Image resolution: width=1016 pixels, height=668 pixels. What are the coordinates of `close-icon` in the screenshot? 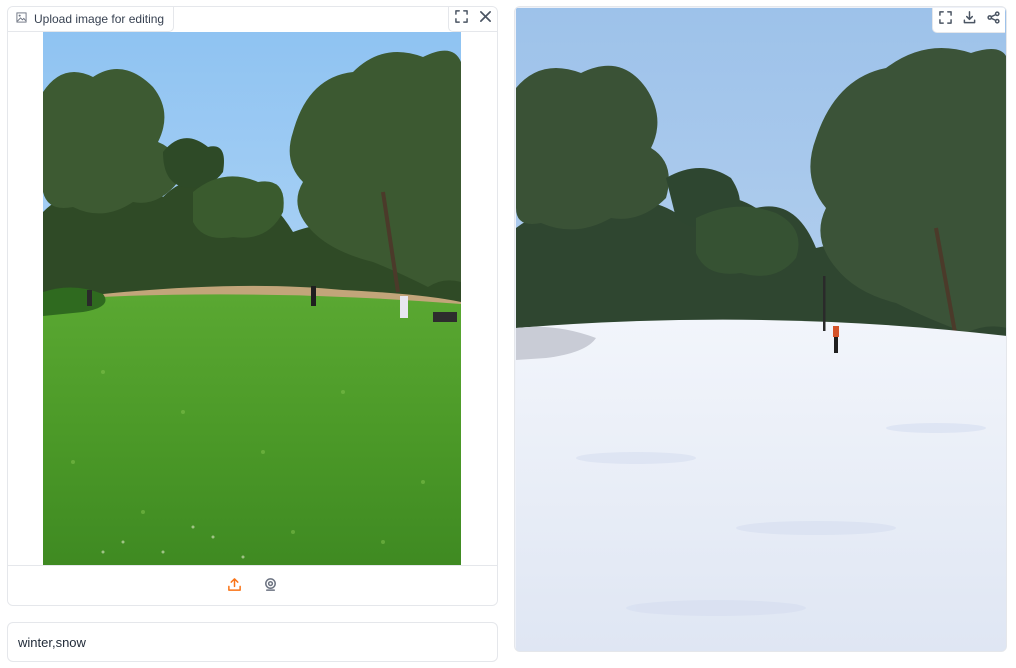 It's located at (485, 19).